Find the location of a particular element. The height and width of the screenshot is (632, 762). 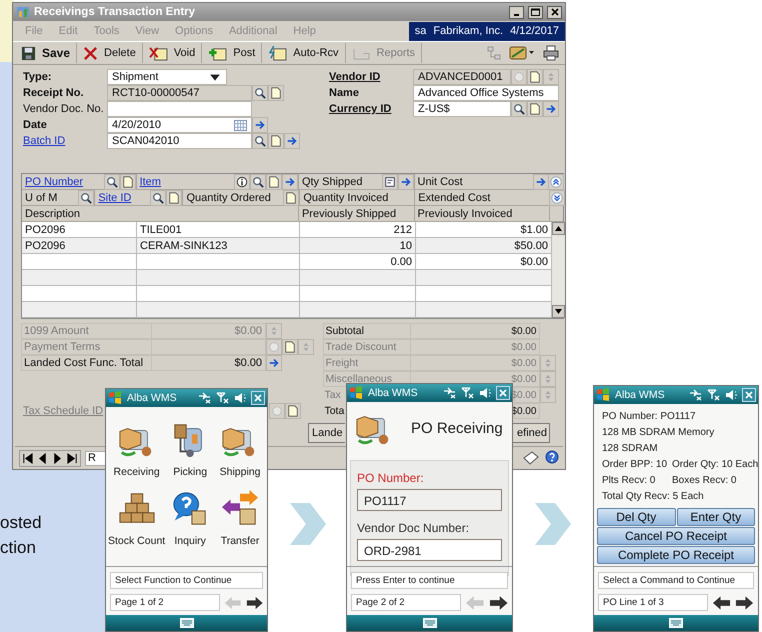

app-icon is located at coordinates (23, 12).